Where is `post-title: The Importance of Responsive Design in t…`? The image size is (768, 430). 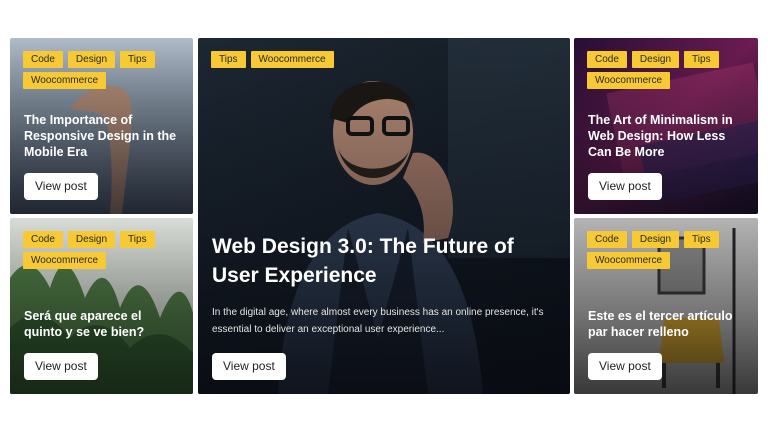 post-title: The Importance of Responsive Design in t… is located at coordinates (101, 136).